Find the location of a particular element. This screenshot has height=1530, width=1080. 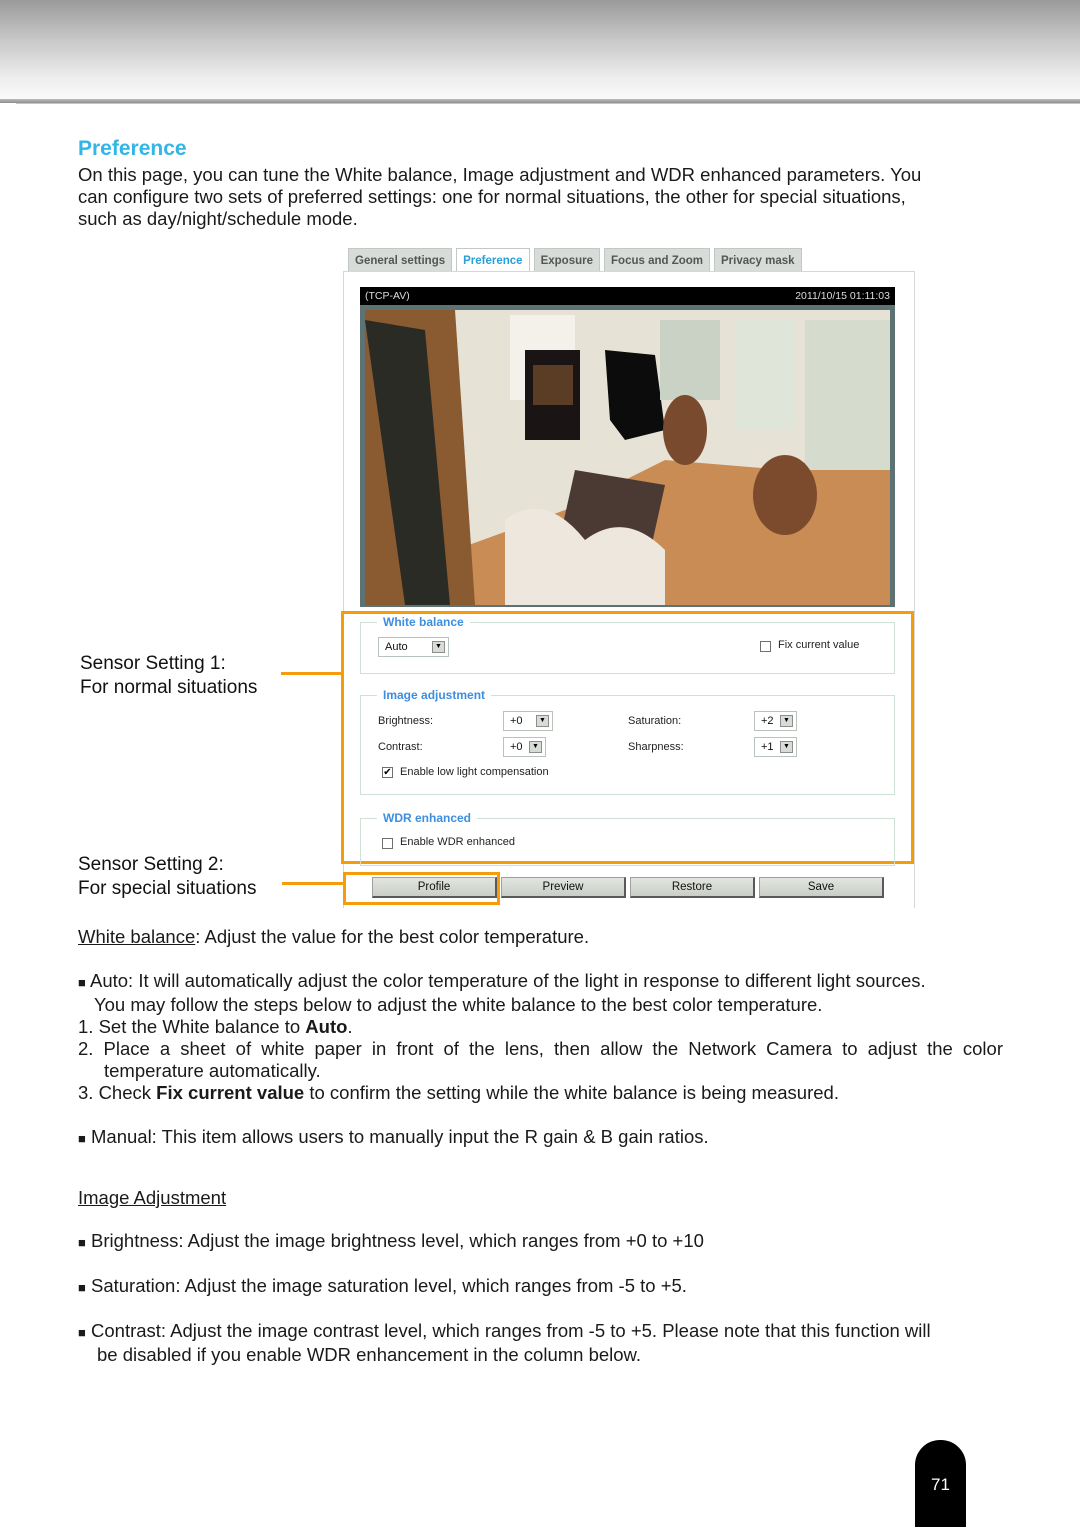

wdr-legend: WDR enhanced is located at coordinates (427, 818).